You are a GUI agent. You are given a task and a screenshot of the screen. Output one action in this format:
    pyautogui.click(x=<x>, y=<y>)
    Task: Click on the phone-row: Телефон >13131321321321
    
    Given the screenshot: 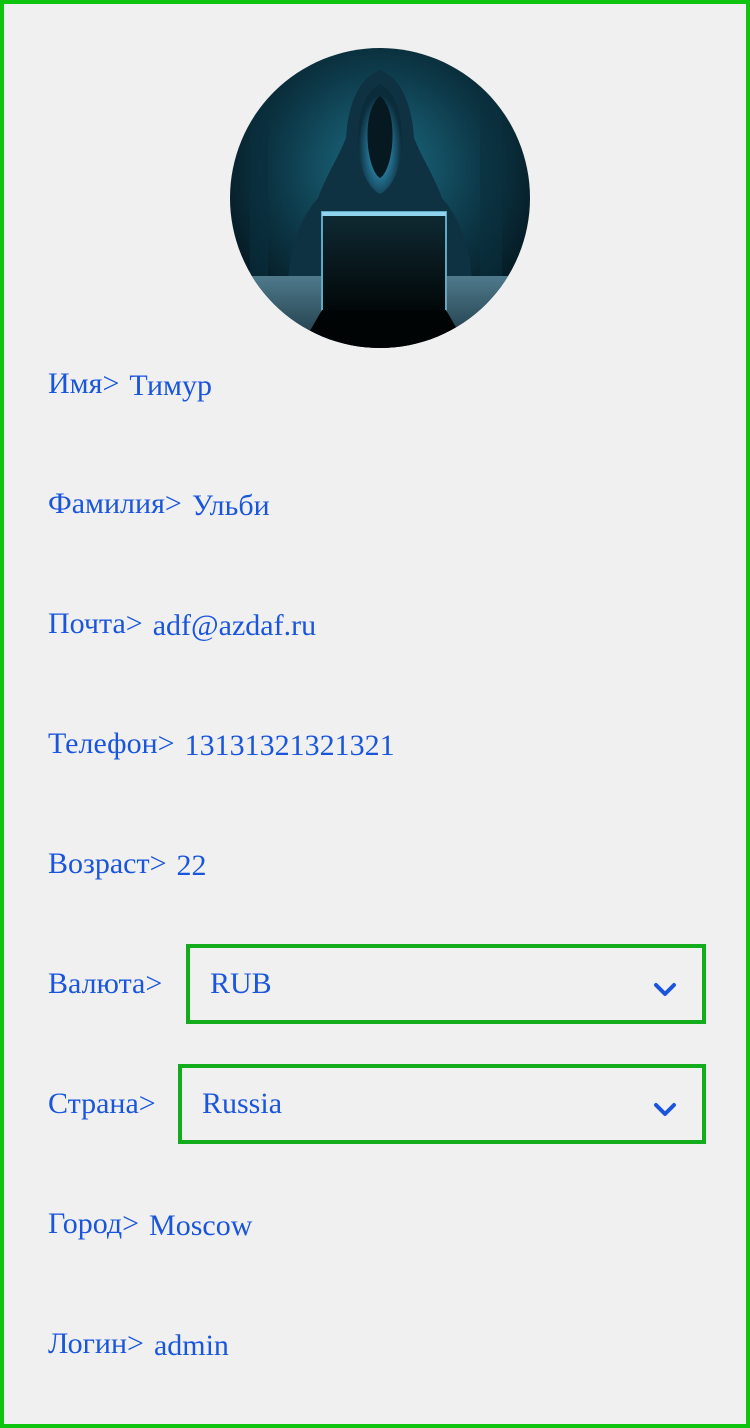 What is the action you would take?
    pyautogui.click(x=221, y=744)
    